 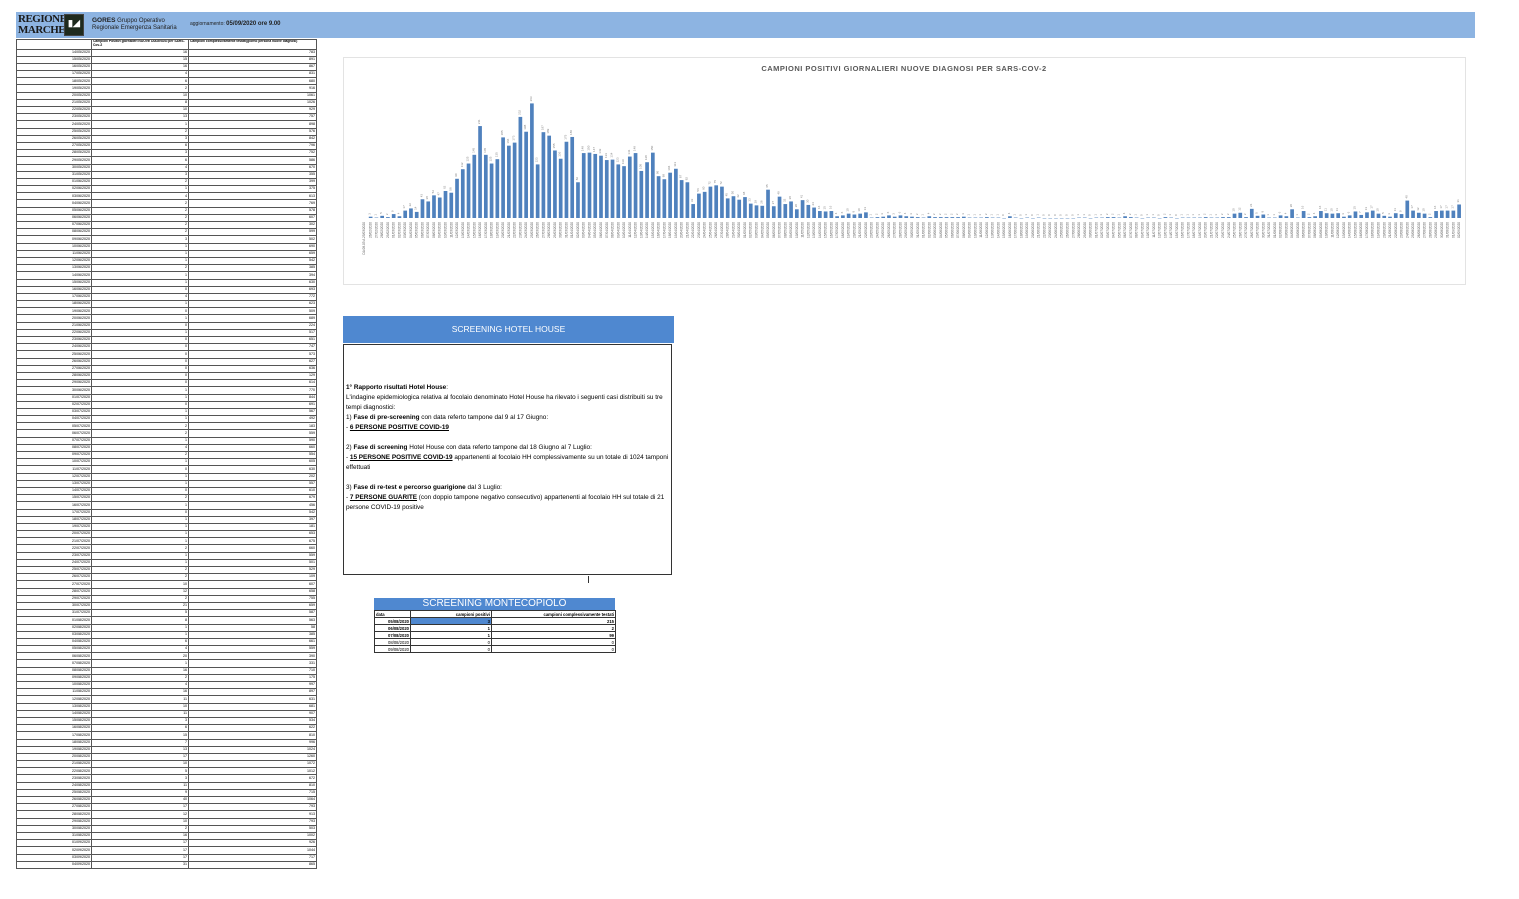 I want to click on table-cell: 1002, so click(x=252, y=836).